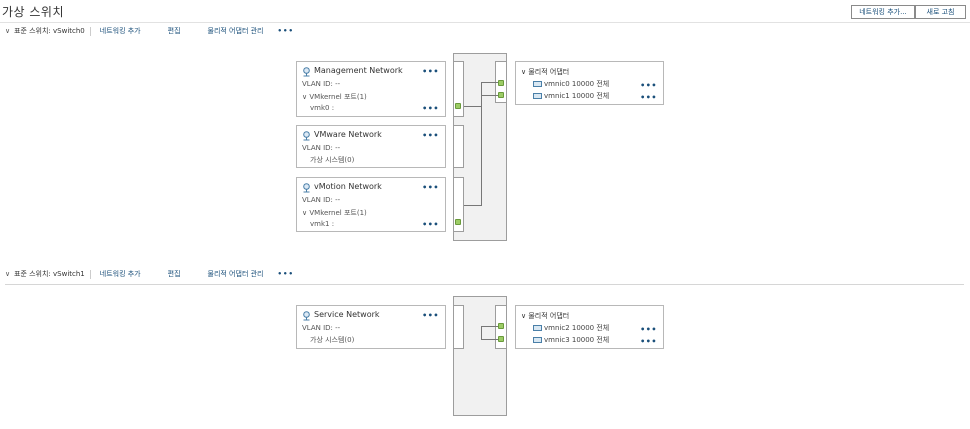  Describe the element at coordinates (347, 314) in the screenshot. I see `portgroup-name: Service Network` at that location.